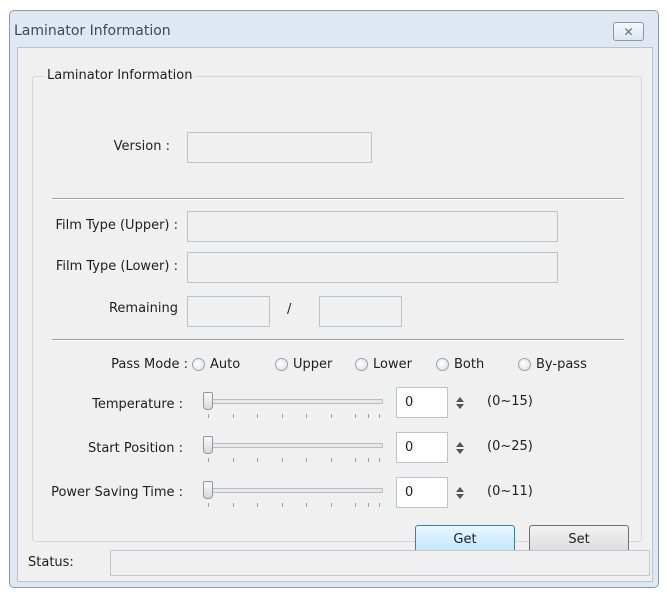  Describe the element at coordinates (469, 364) in the screenshot. I see `pass-mode-both-label: Both` at that location.